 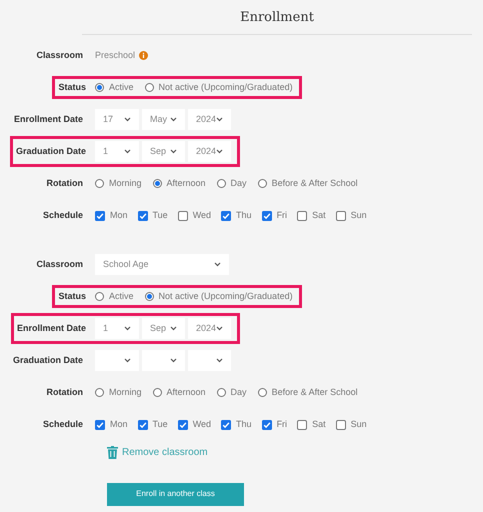 I want to click on dropdown: May, so click(x=163, y=119).